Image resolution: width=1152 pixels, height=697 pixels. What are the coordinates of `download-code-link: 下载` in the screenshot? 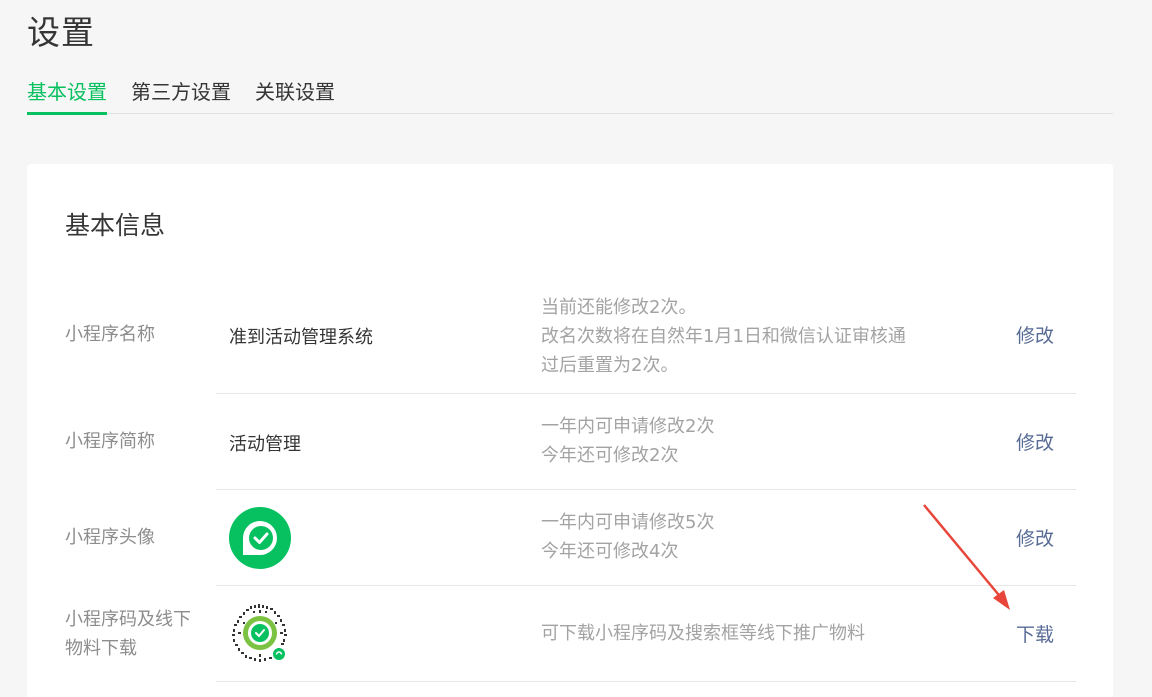 It's located at (1035, 633).